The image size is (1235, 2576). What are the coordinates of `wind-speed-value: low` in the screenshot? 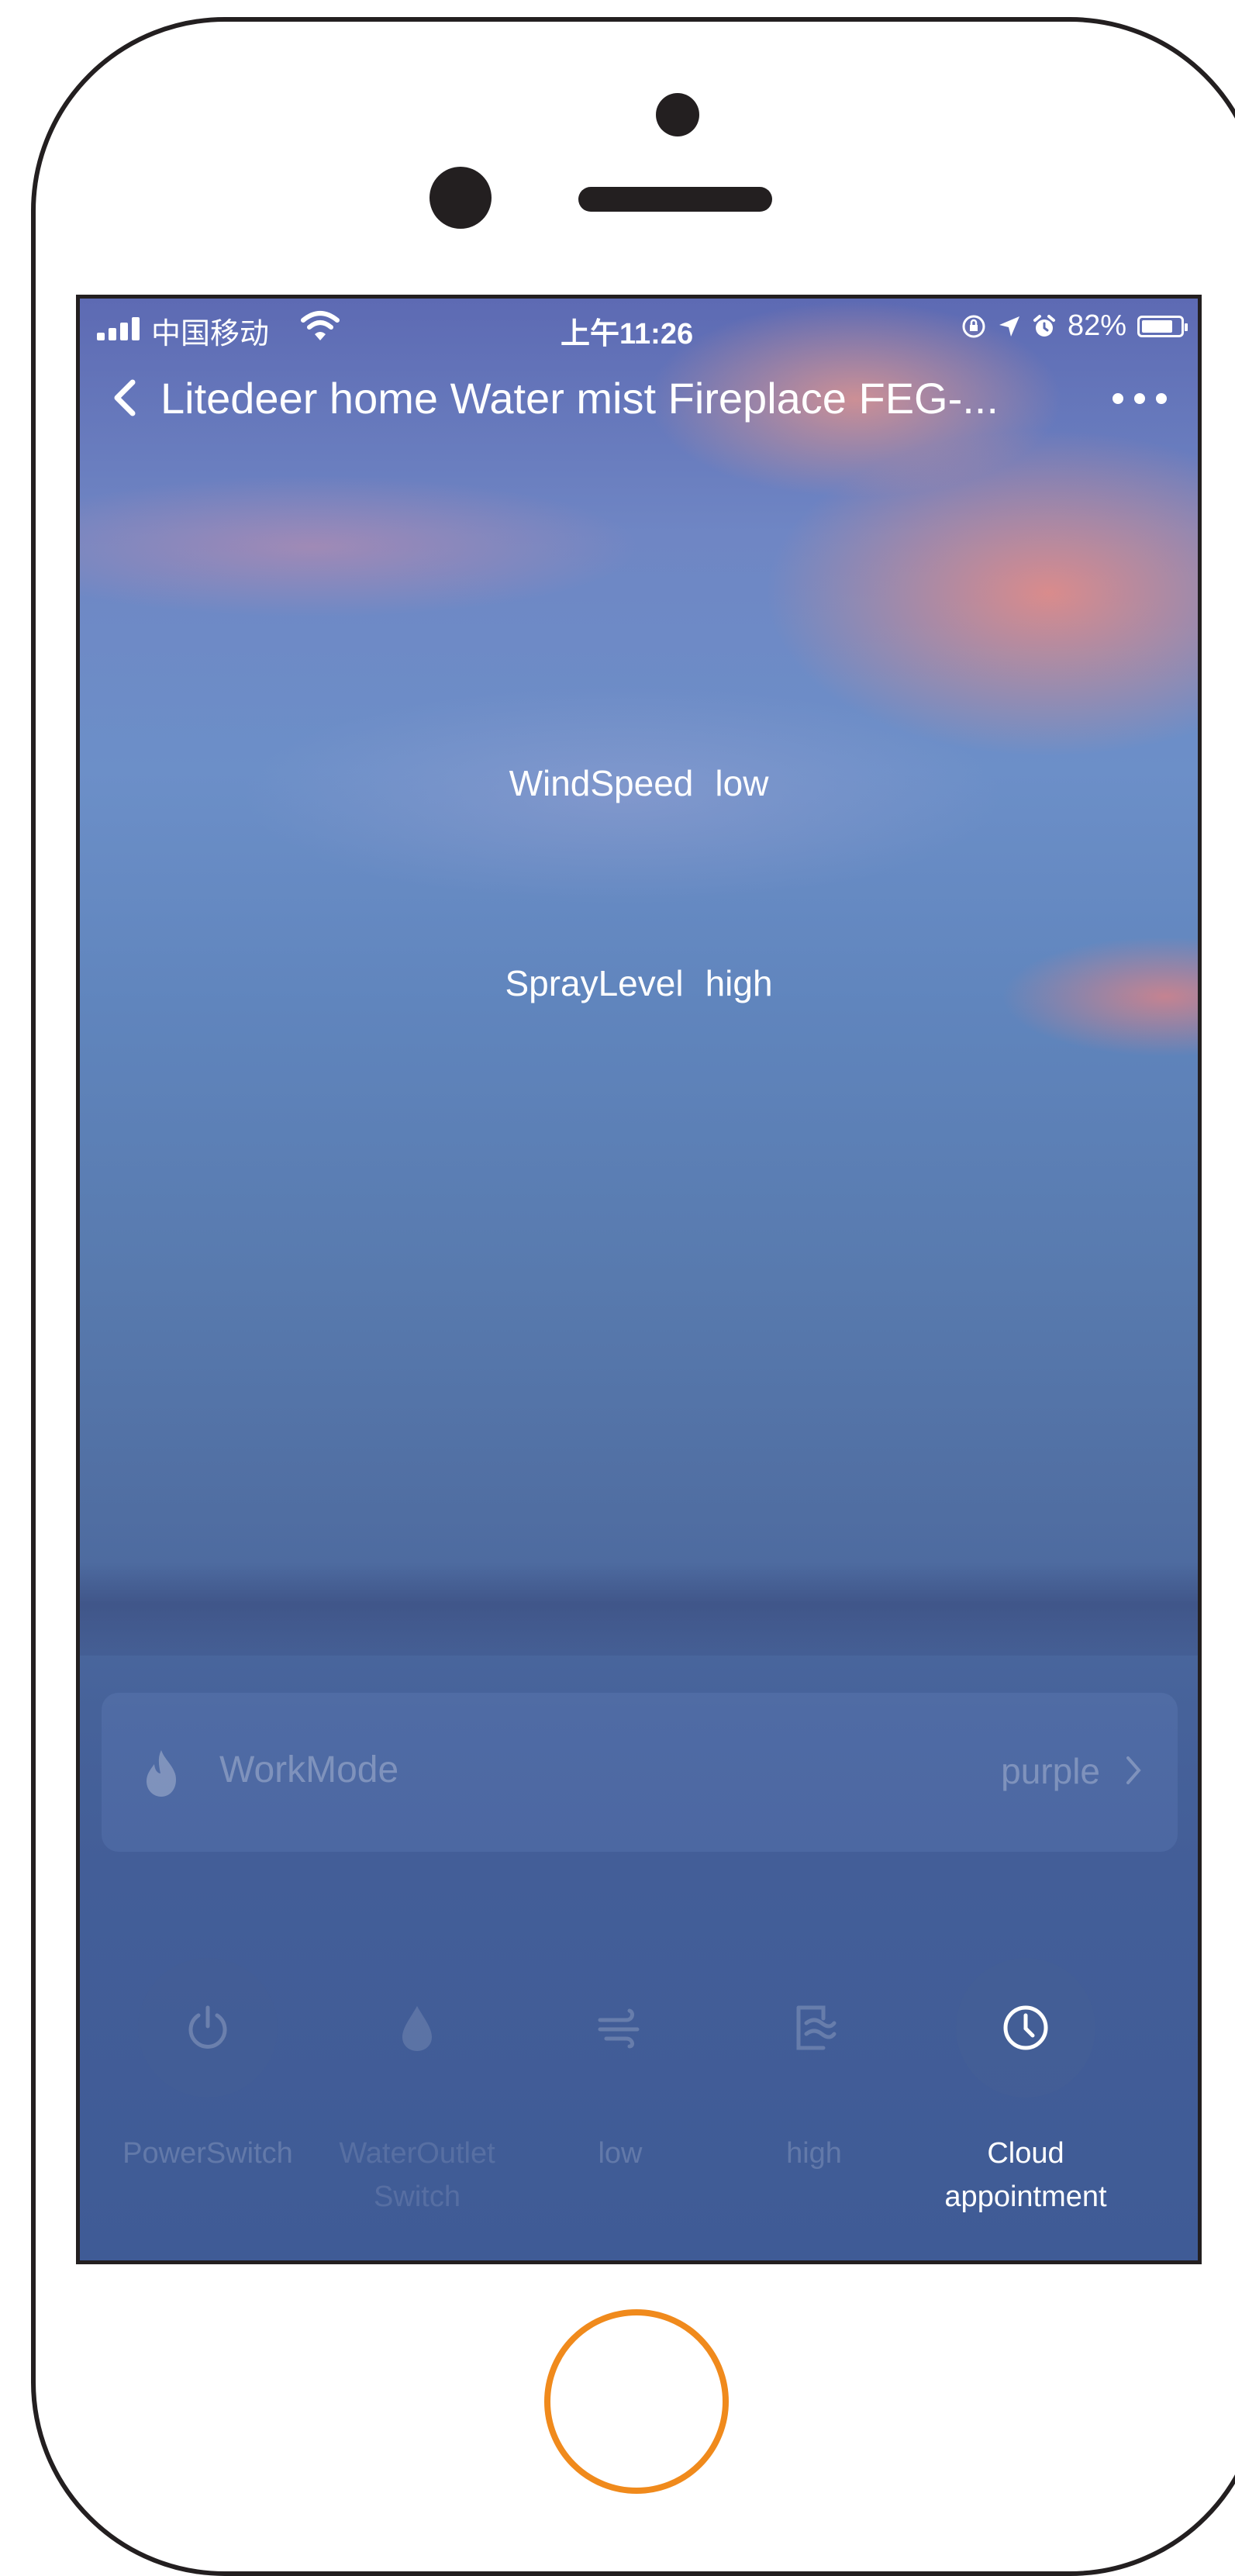 It's located at (742, 783).